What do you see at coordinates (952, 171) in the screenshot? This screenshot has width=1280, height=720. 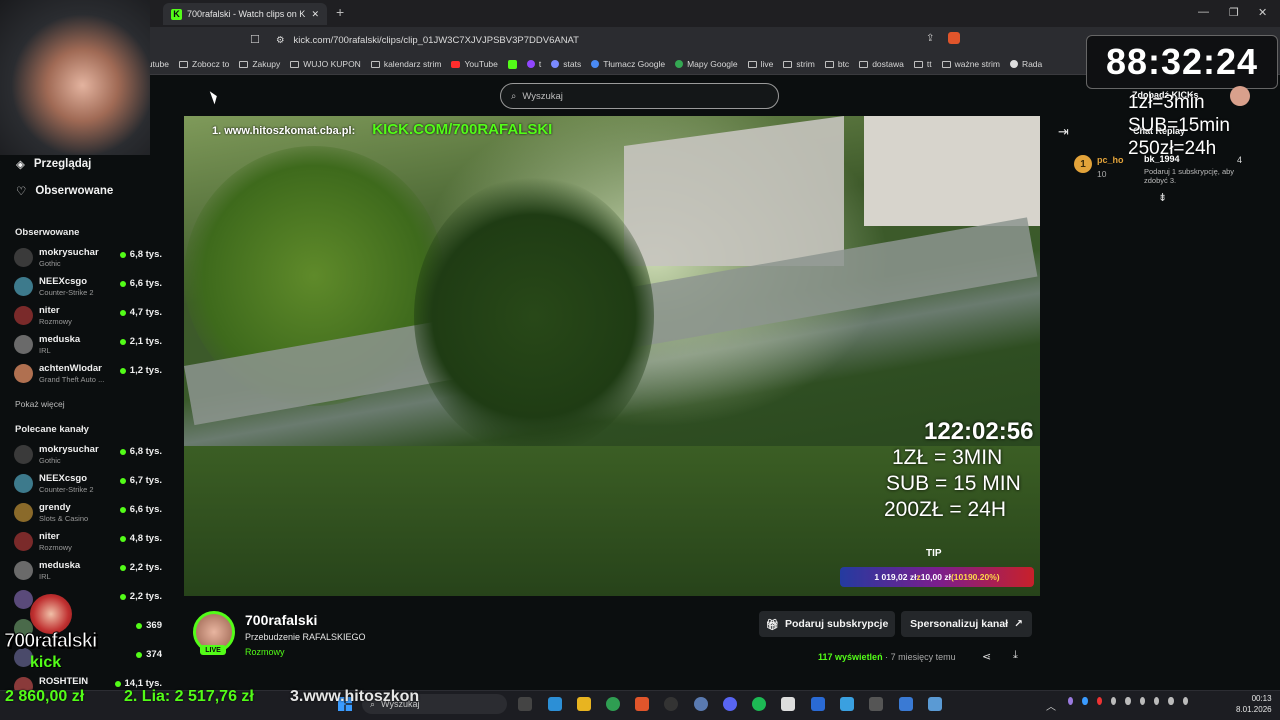 I see `video-frame-building` at bounding box center [952, 171].